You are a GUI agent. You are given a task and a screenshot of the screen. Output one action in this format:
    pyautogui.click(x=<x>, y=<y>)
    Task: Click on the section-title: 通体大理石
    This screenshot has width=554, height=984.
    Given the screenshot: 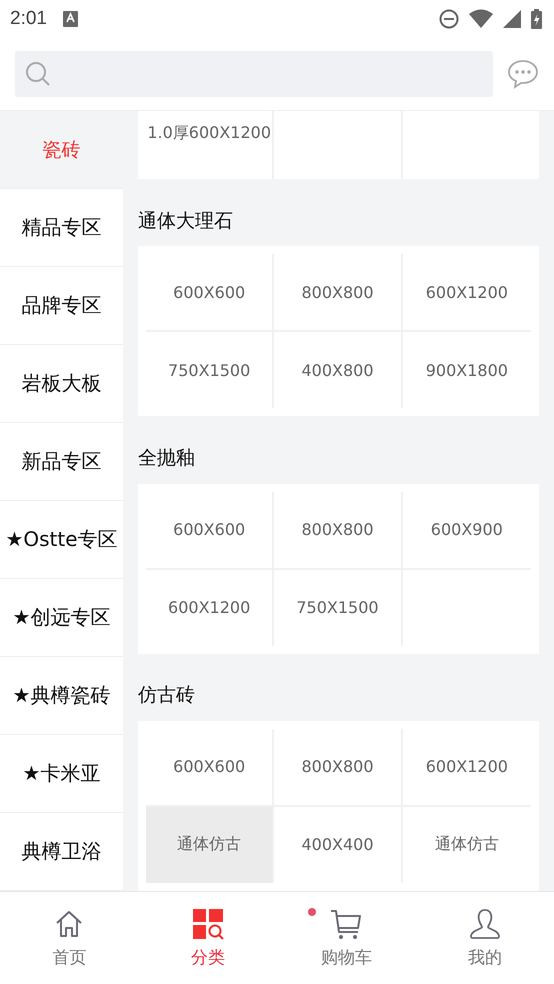 What is the action you would take?
    pyautogui.click(x=186, y=221)
    